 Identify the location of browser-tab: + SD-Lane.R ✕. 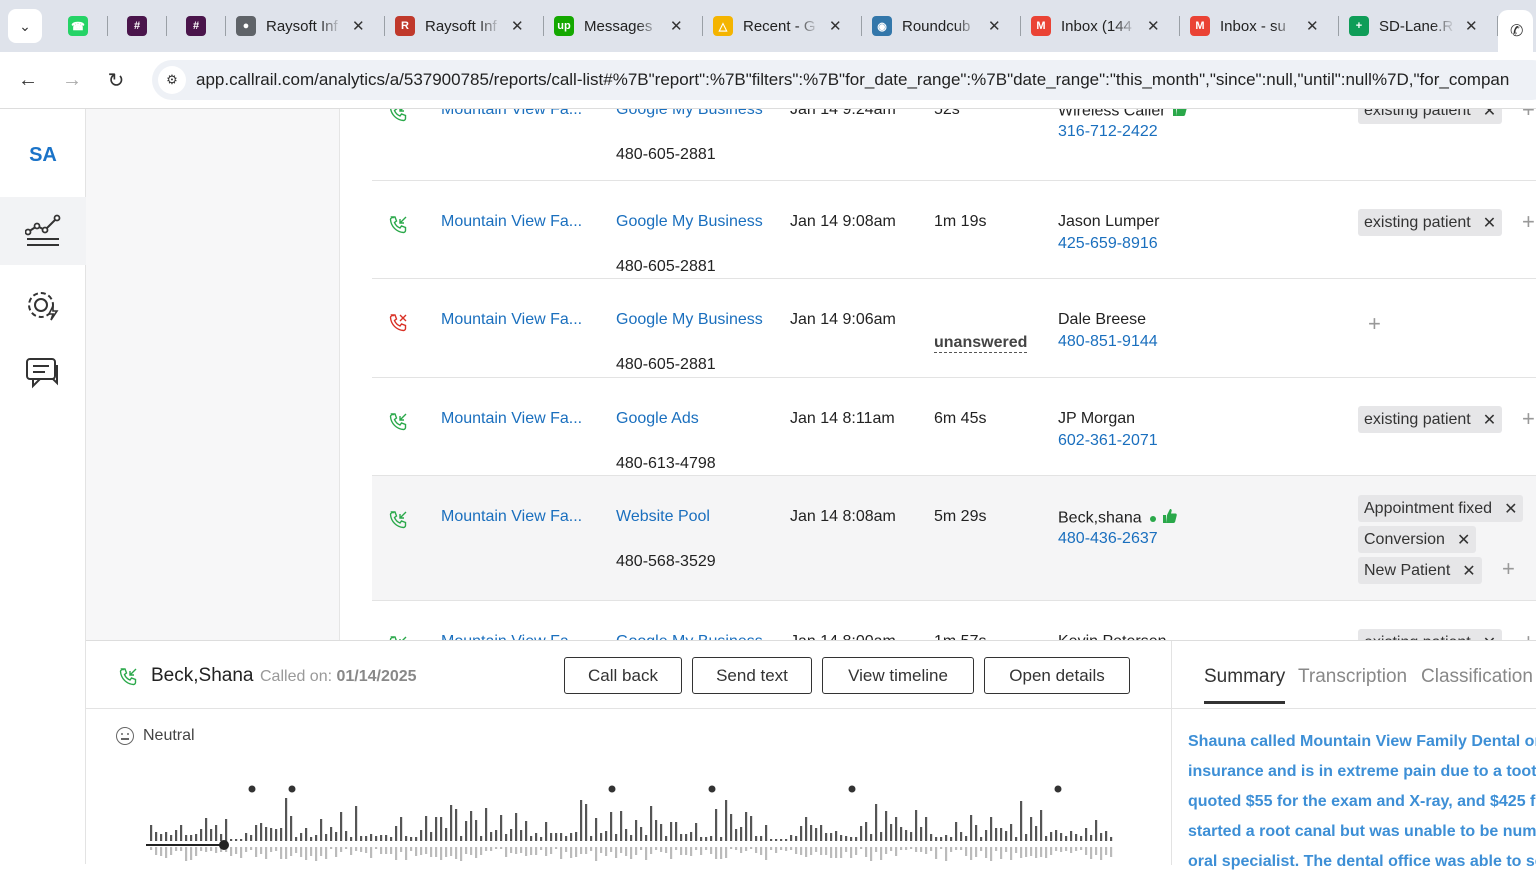
(1418, 26).